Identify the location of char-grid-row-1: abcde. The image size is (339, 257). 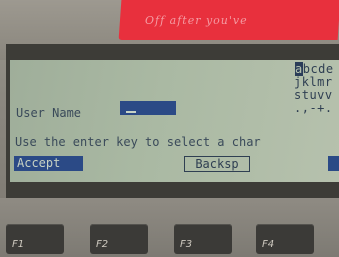
(314, 69).